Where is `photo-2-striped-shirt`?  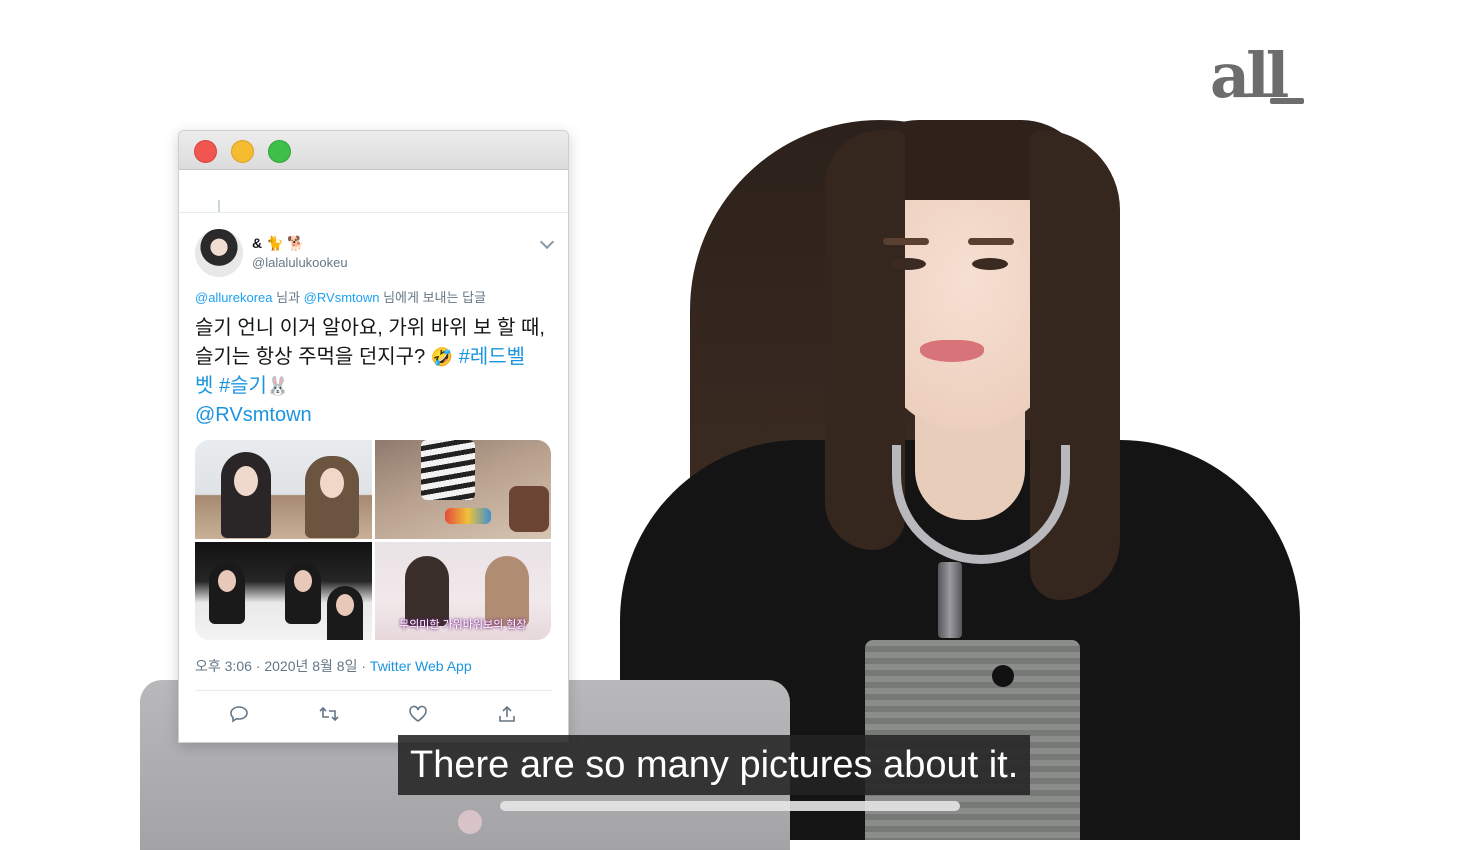 photo-2-striped-shirt is located at coordinates (447, 470).